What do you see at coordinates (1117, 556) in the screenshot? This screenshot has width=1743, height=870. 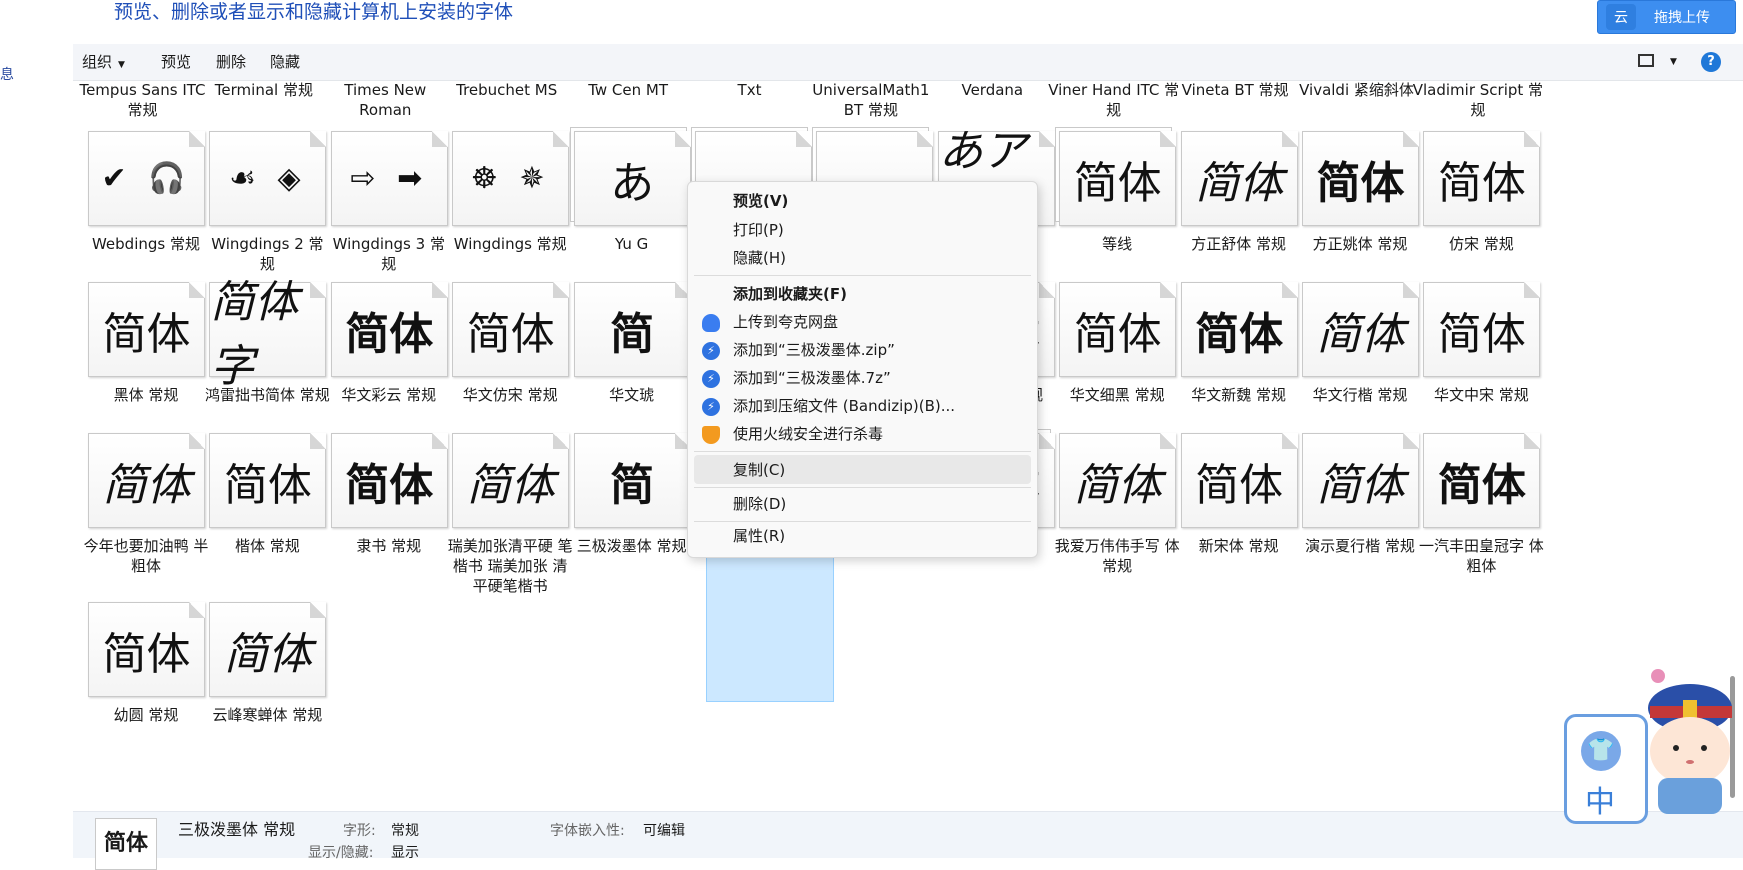 I see `font-name-text: 我爱万伟伟手写 体 常规` at bounding box center [1117, 556].